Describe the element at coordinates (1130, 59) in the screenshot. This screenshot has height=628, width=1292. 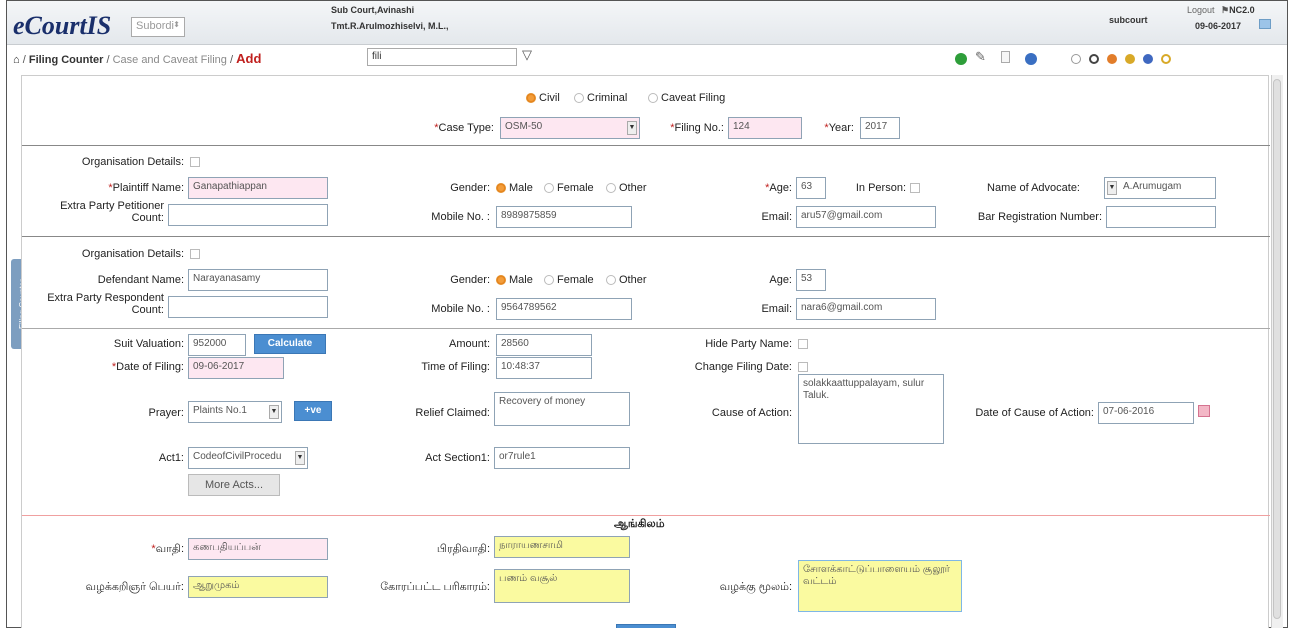
I see `theme-gold-icon` at that location.